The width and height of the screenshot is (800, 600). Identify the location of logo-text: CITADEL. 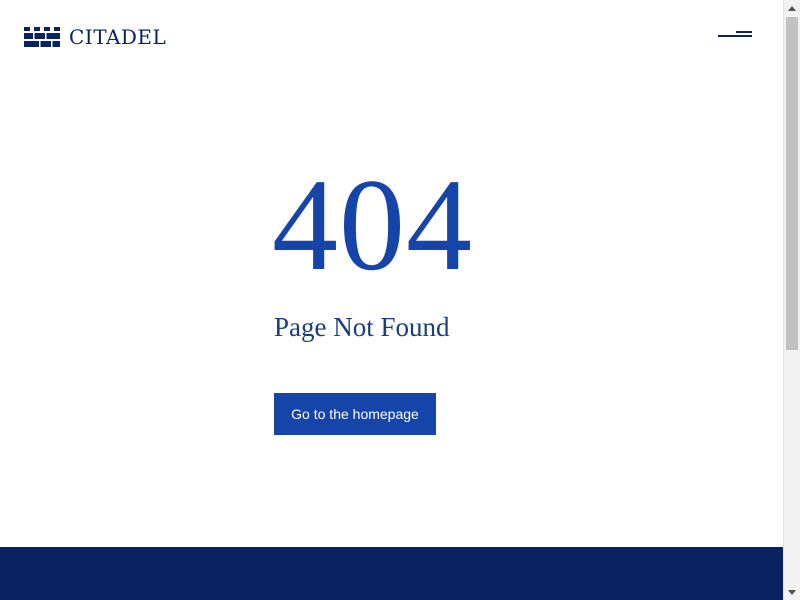
(118, 37).